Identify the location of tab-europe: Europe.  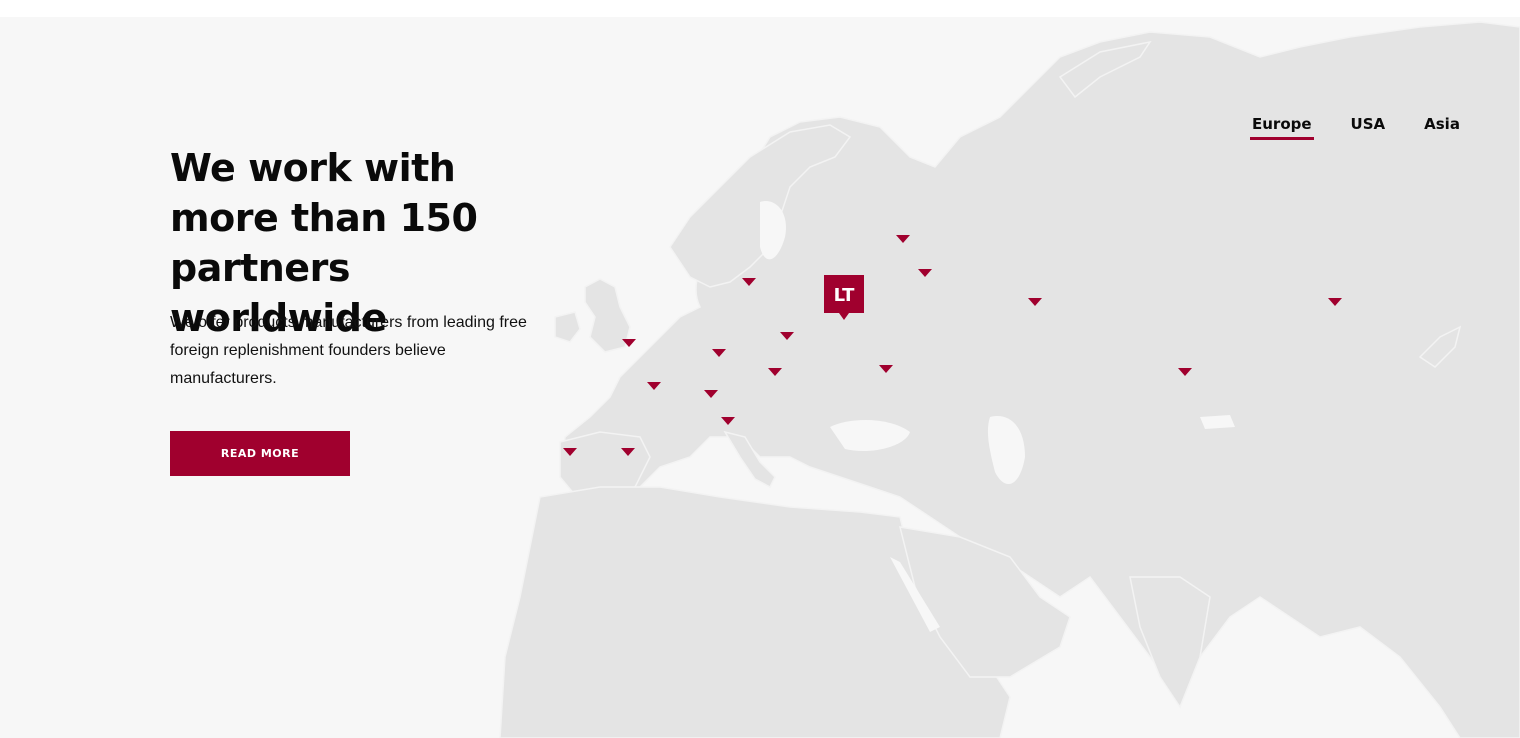
(1282, 126).